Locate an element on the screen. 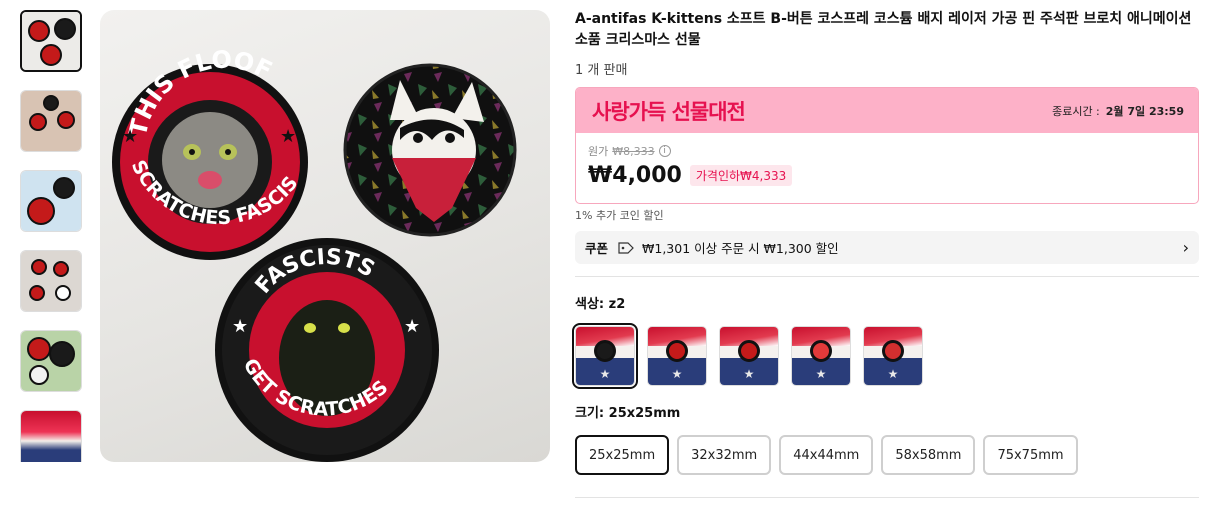 The image size is (1221, 511). color-swatch-z1: ★ is located at coordinates (677, 356).